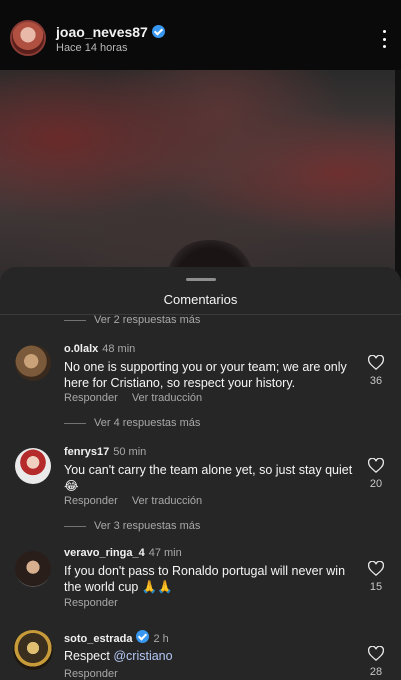 This screenshot has height=680, width=401. Describe the element at coordinates (89, 656) in the screenshot. I see `comment-text-body: Respect` at that location.